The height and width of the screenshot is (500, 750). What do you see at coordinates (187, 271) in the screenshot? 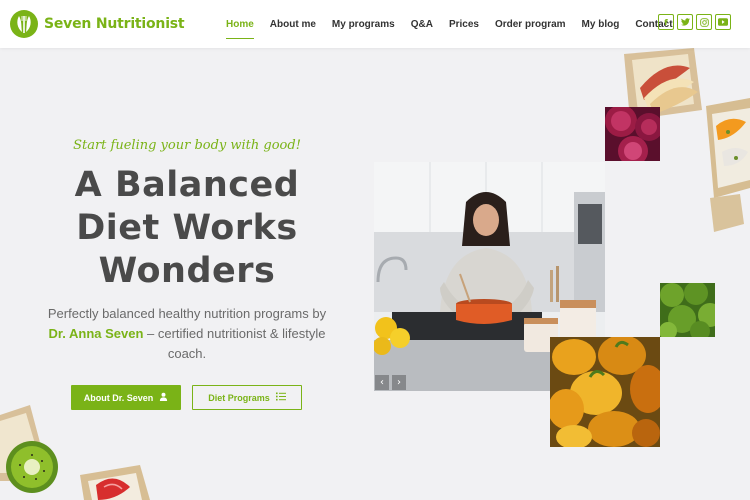
I see `headline-line-3: Wonders` at bounding box center [187, 271].